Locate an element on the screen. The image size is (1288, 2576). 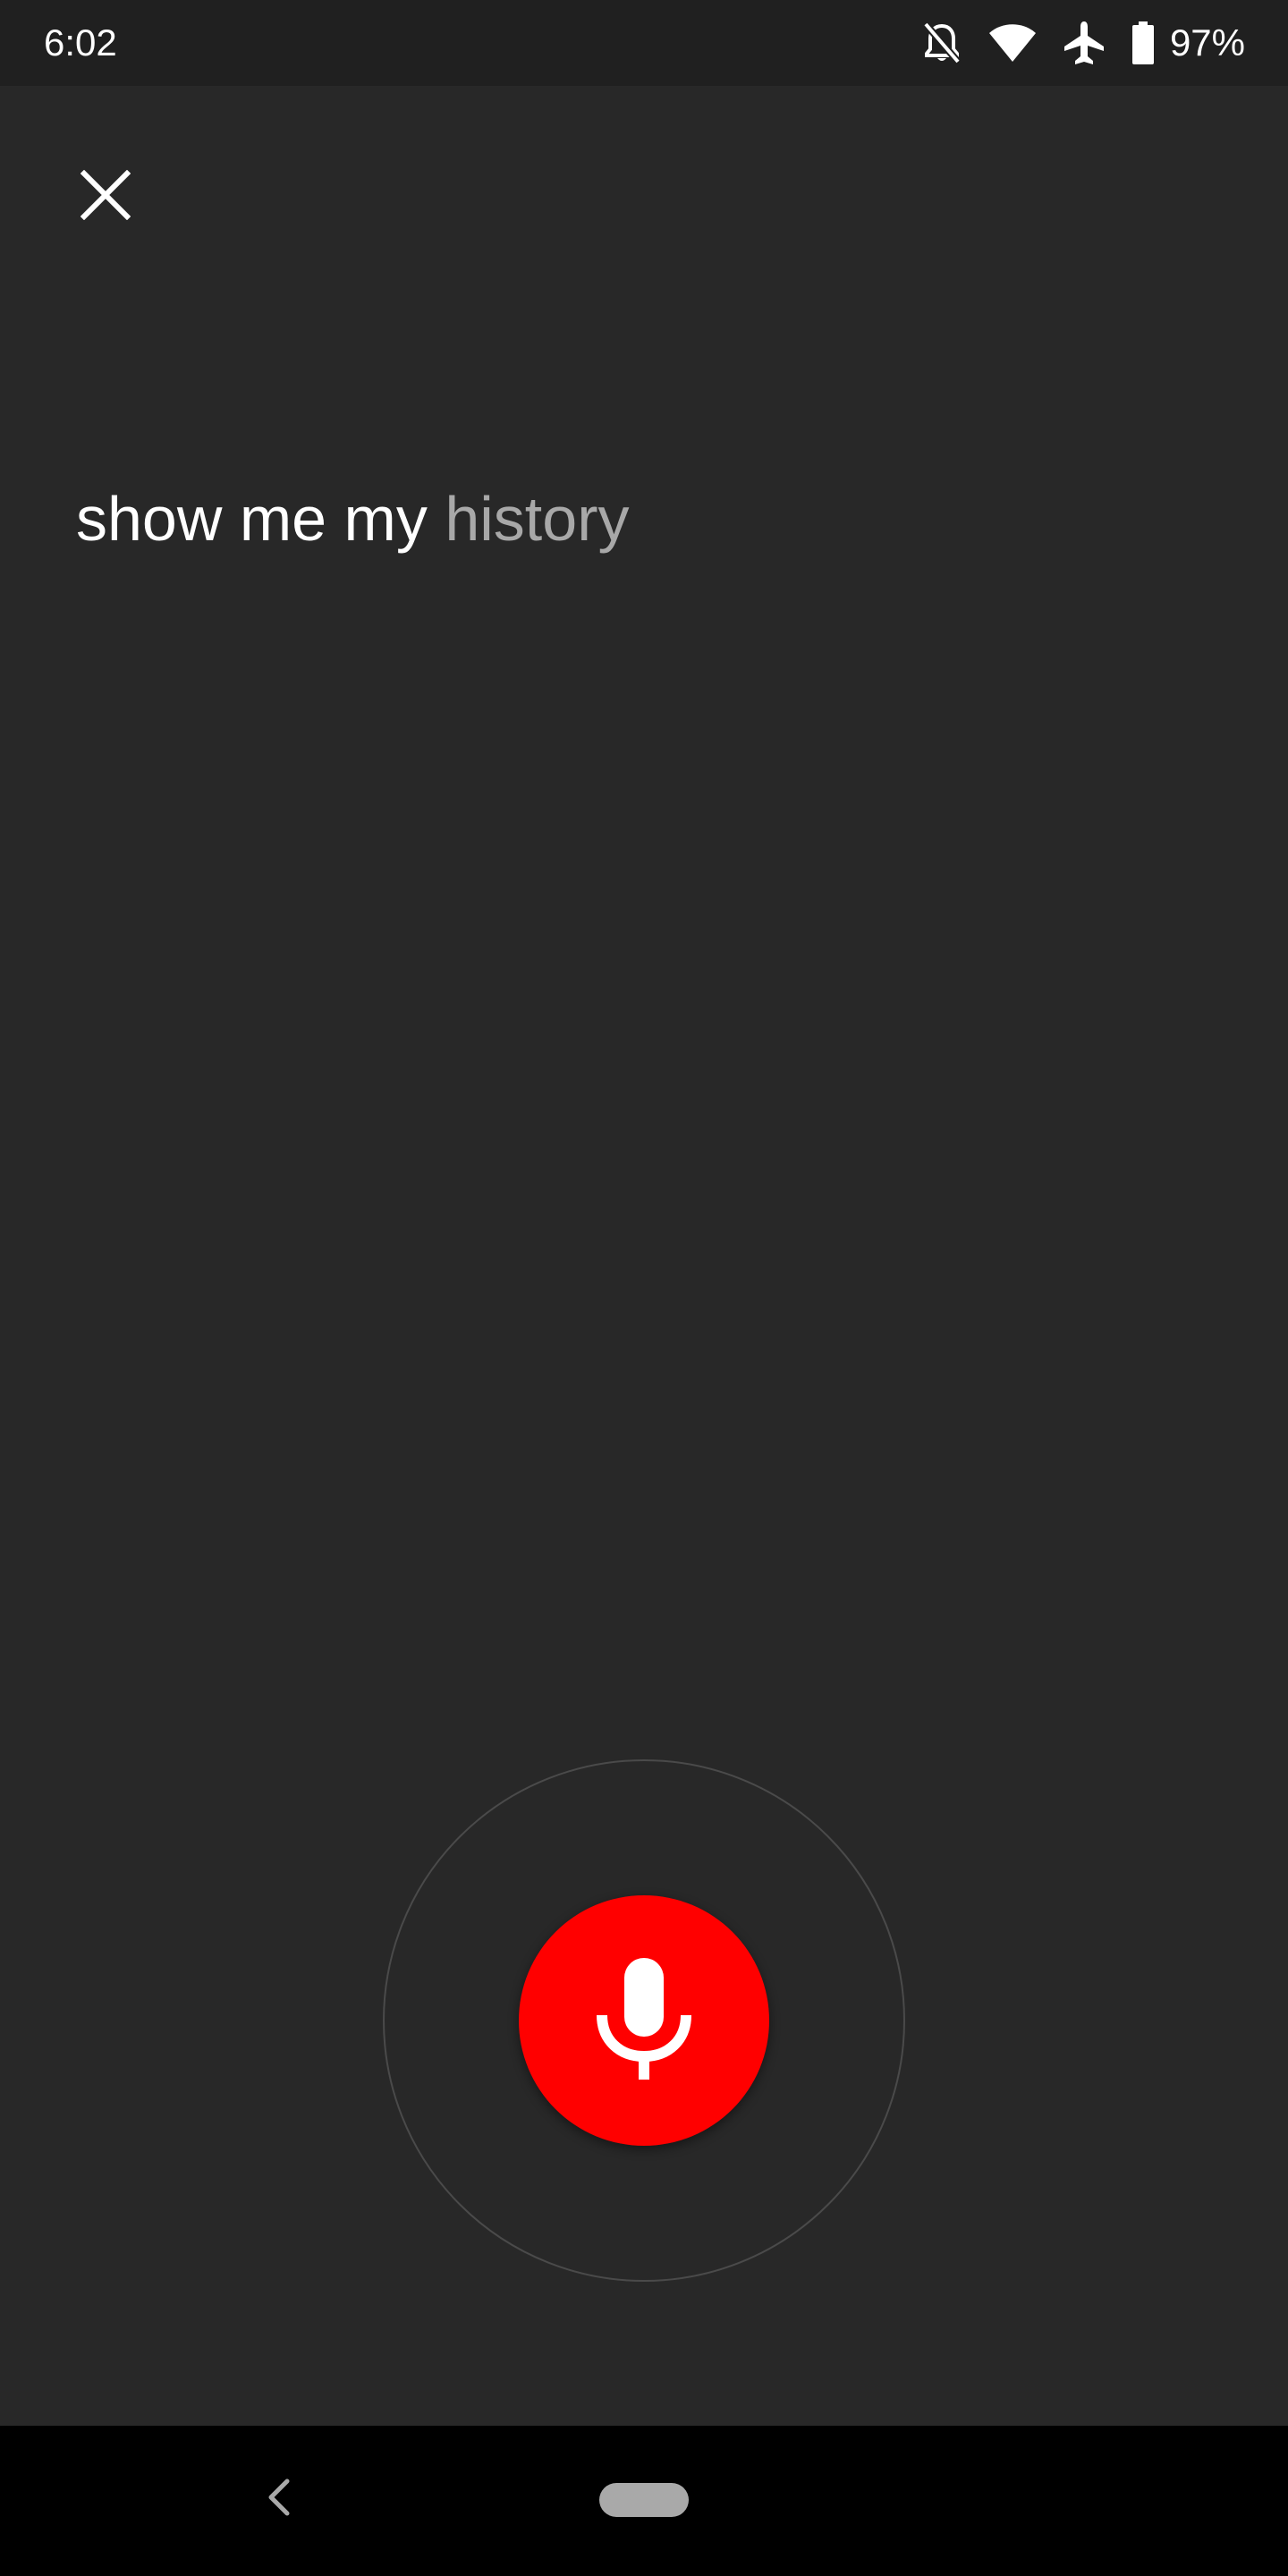
query-partial-text: history is located at coordinates (537, 519).